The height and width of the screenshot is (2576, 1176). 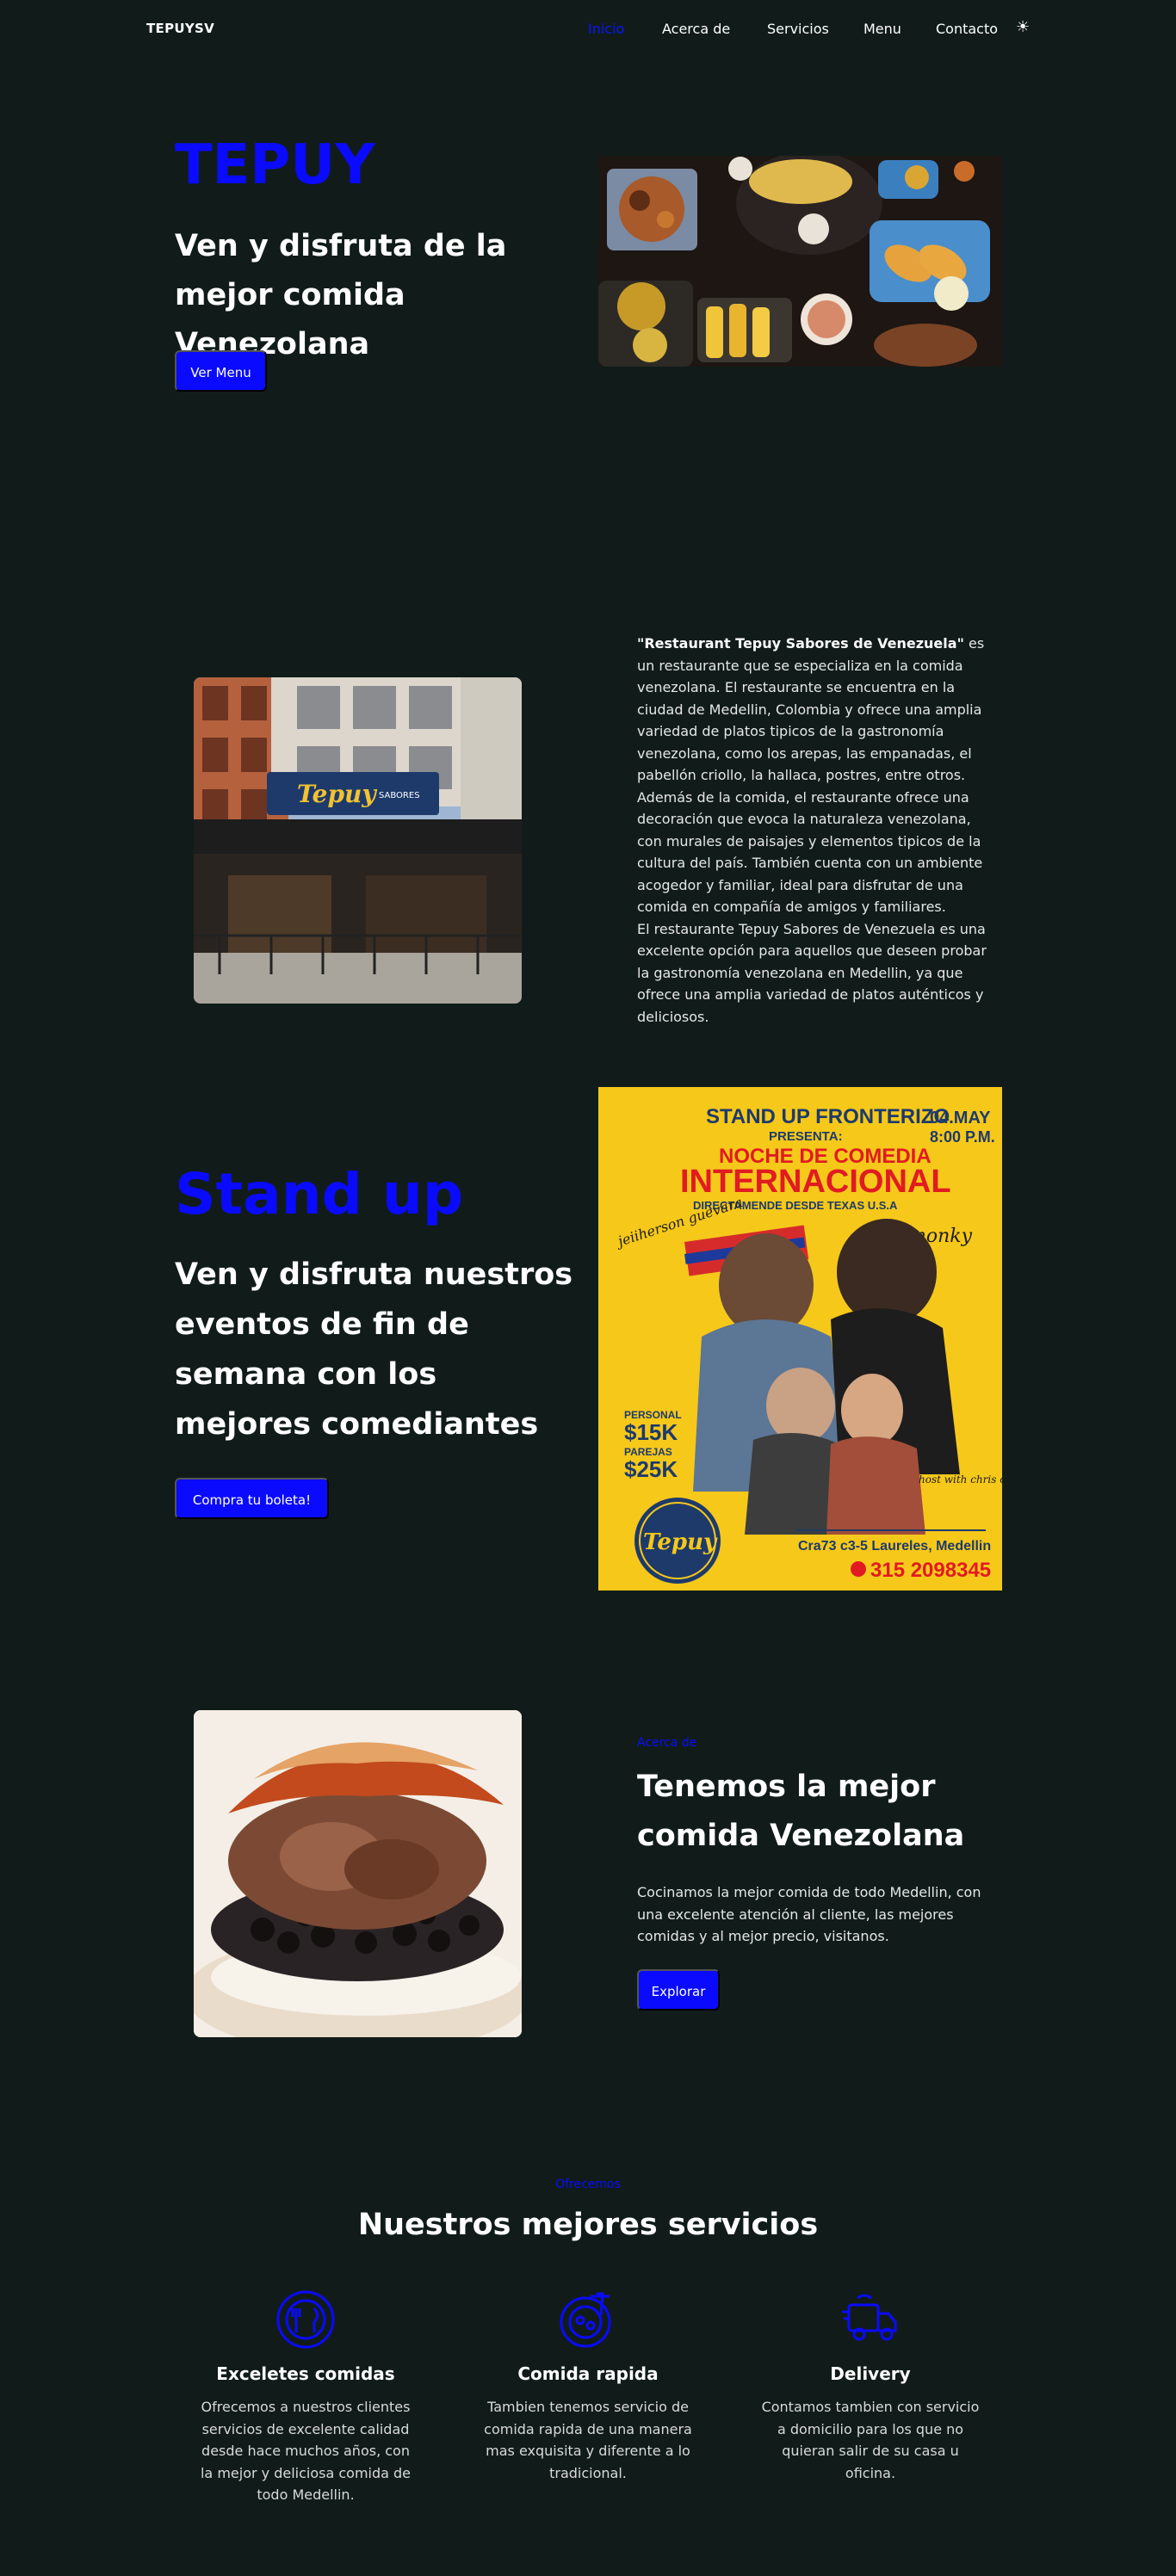 What do you see at coordinates (882, 29) in the screenshot?
I see `nav-item-menu: Menu` at bounding box center [882, 29].